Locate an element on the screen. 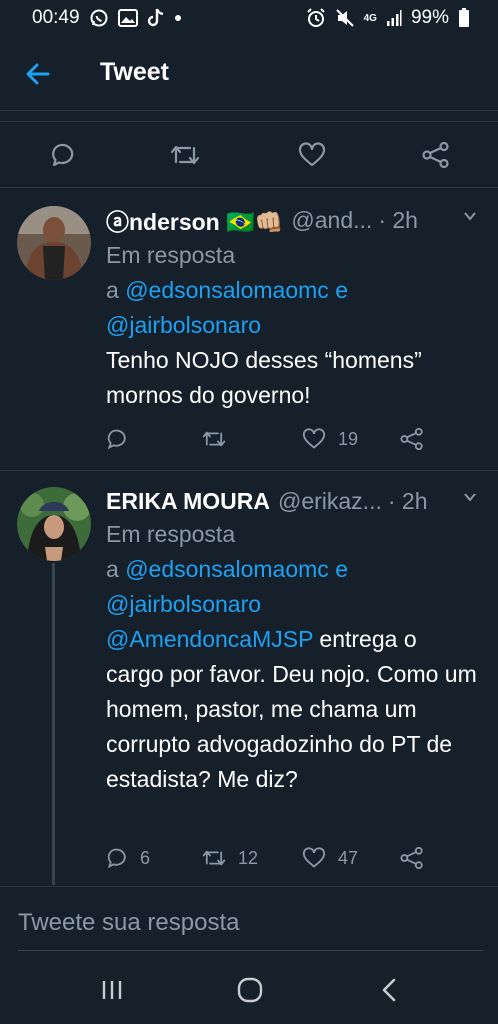 The height and width of the screenshot is (1024, 498). system-nav-bar is located at coordinates (249, 991).